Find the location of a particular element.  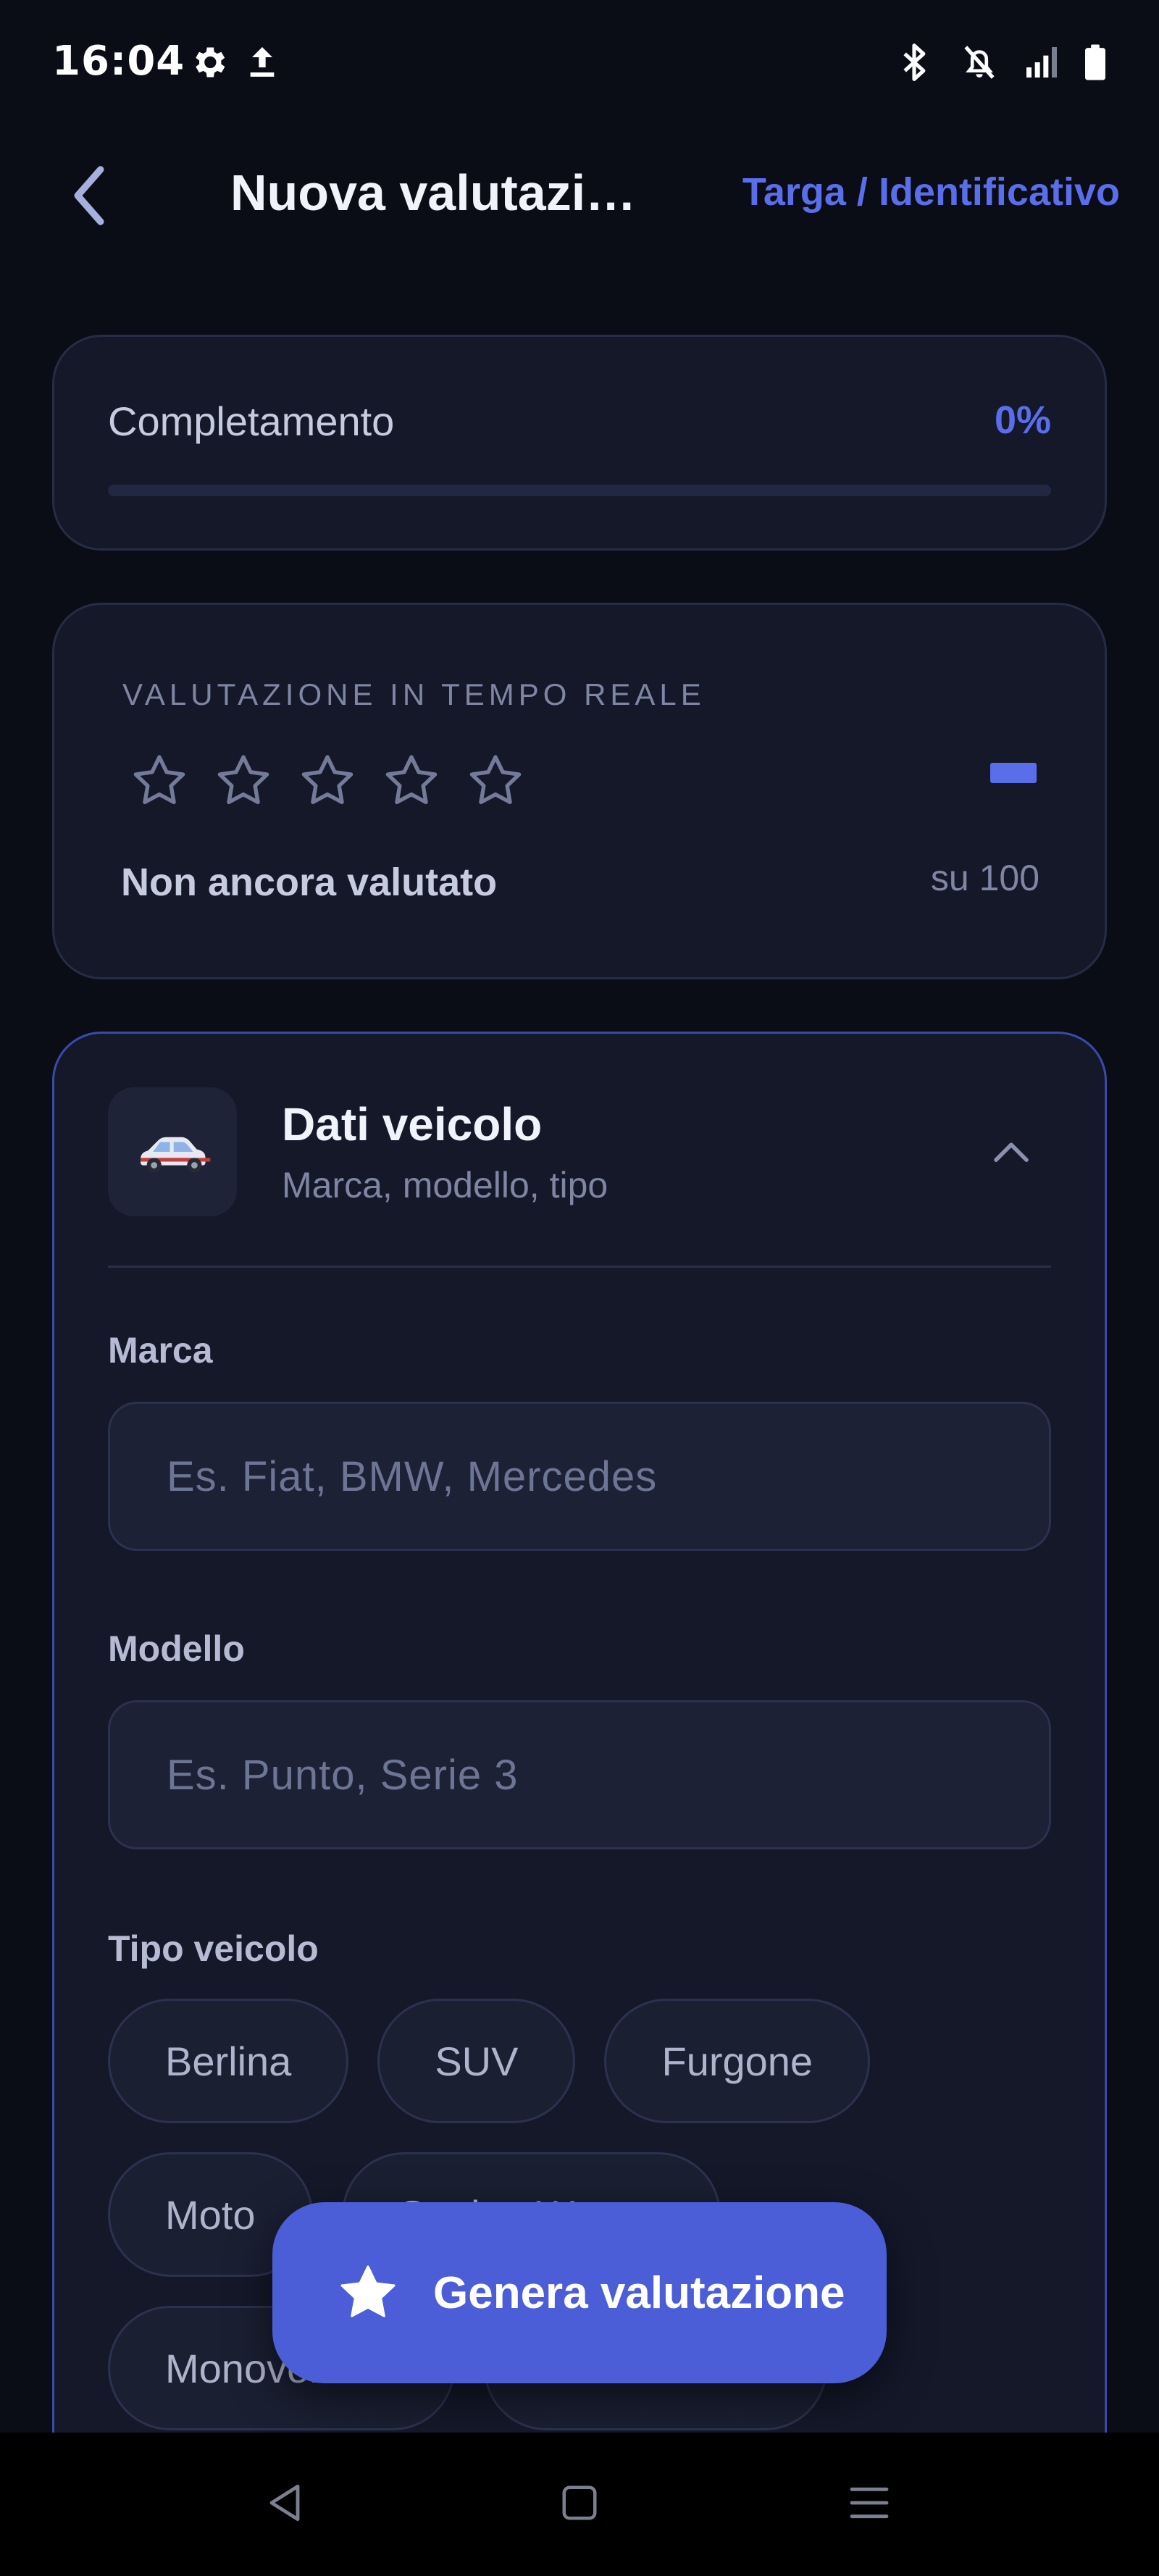

gear-icon is located at coordinates (210, 62).